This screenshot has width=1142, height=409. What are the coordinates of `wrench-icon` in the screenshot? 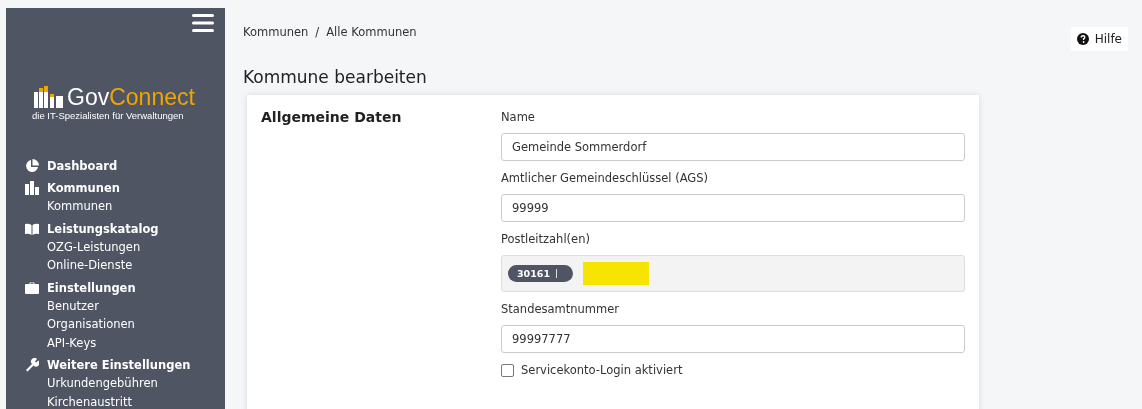 It's located at (32, 365).